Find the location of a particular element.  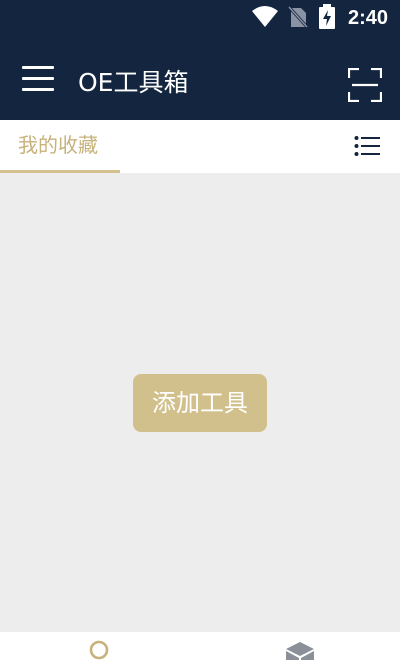

search-circle-icon is located at coordinates (99, 650).